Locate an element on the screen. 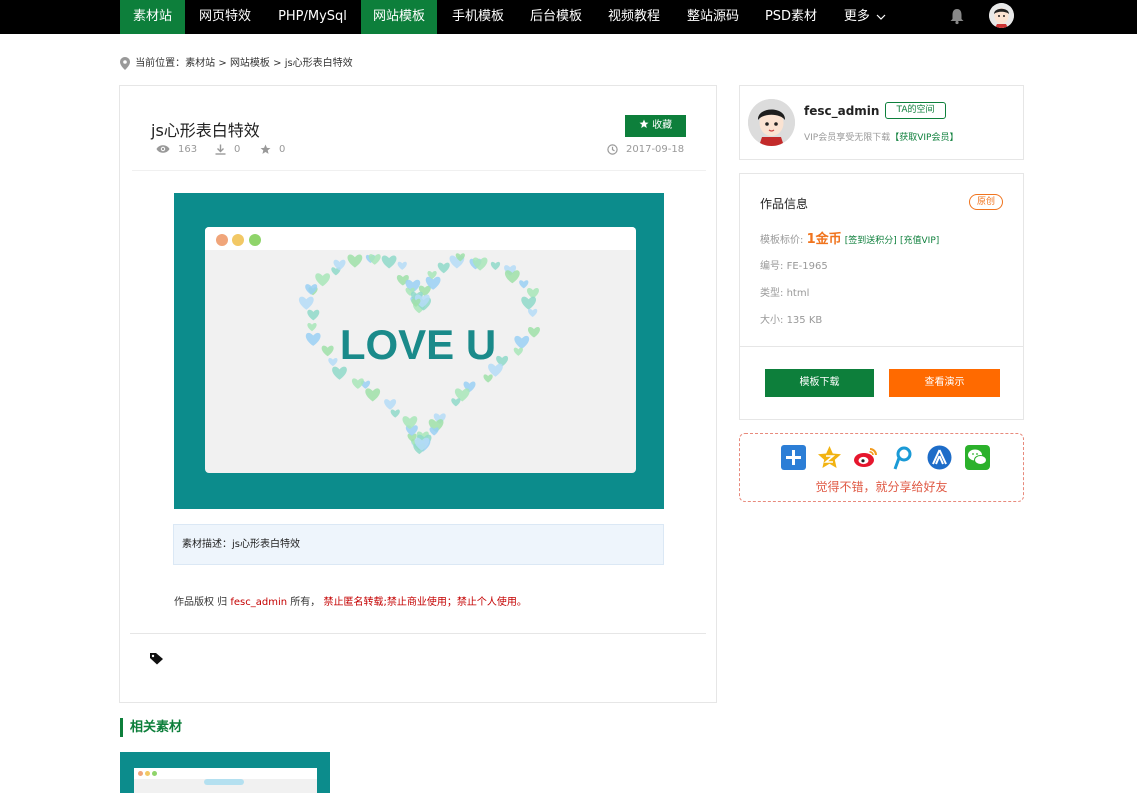  downloads-stat: 0 is located at coordinates (227, 150).